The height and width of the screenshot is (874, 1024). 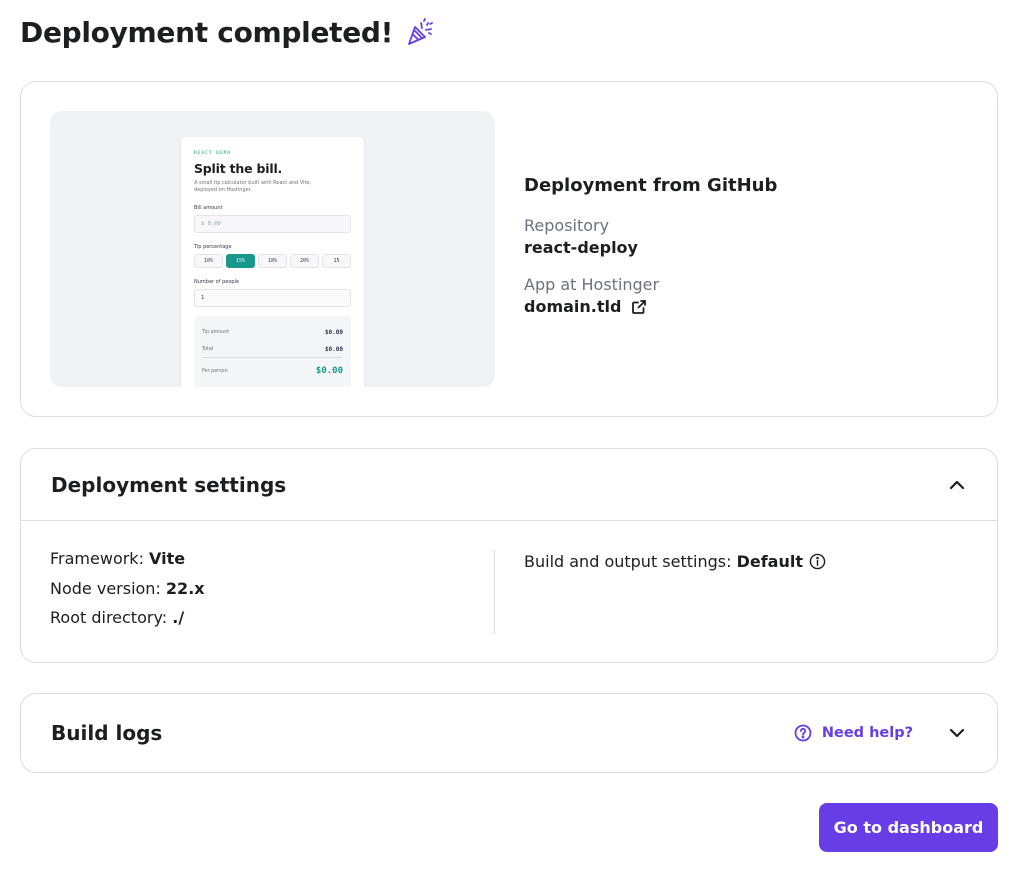 I want to click on party-popper-icon, so click(x=421, y=31).